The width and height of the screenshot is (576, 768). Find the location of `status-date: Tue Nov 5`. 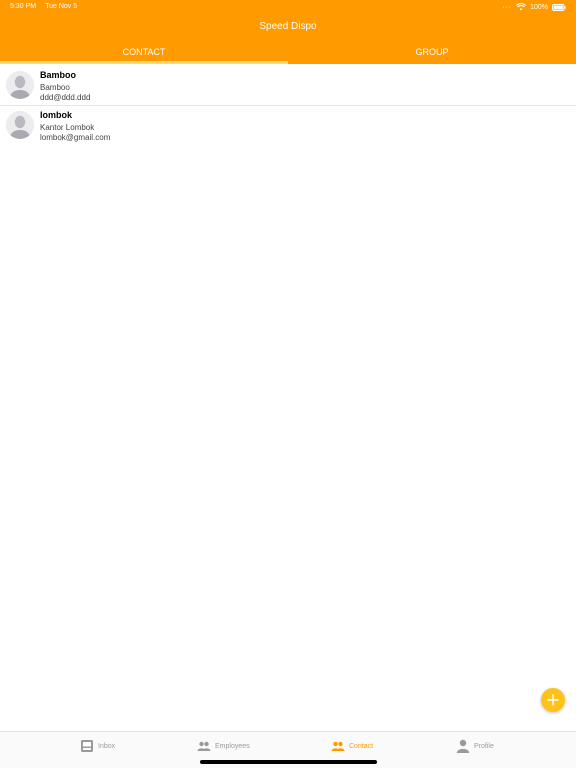

status-date: Tue Nov 5 is located at coordinates (61, 6).